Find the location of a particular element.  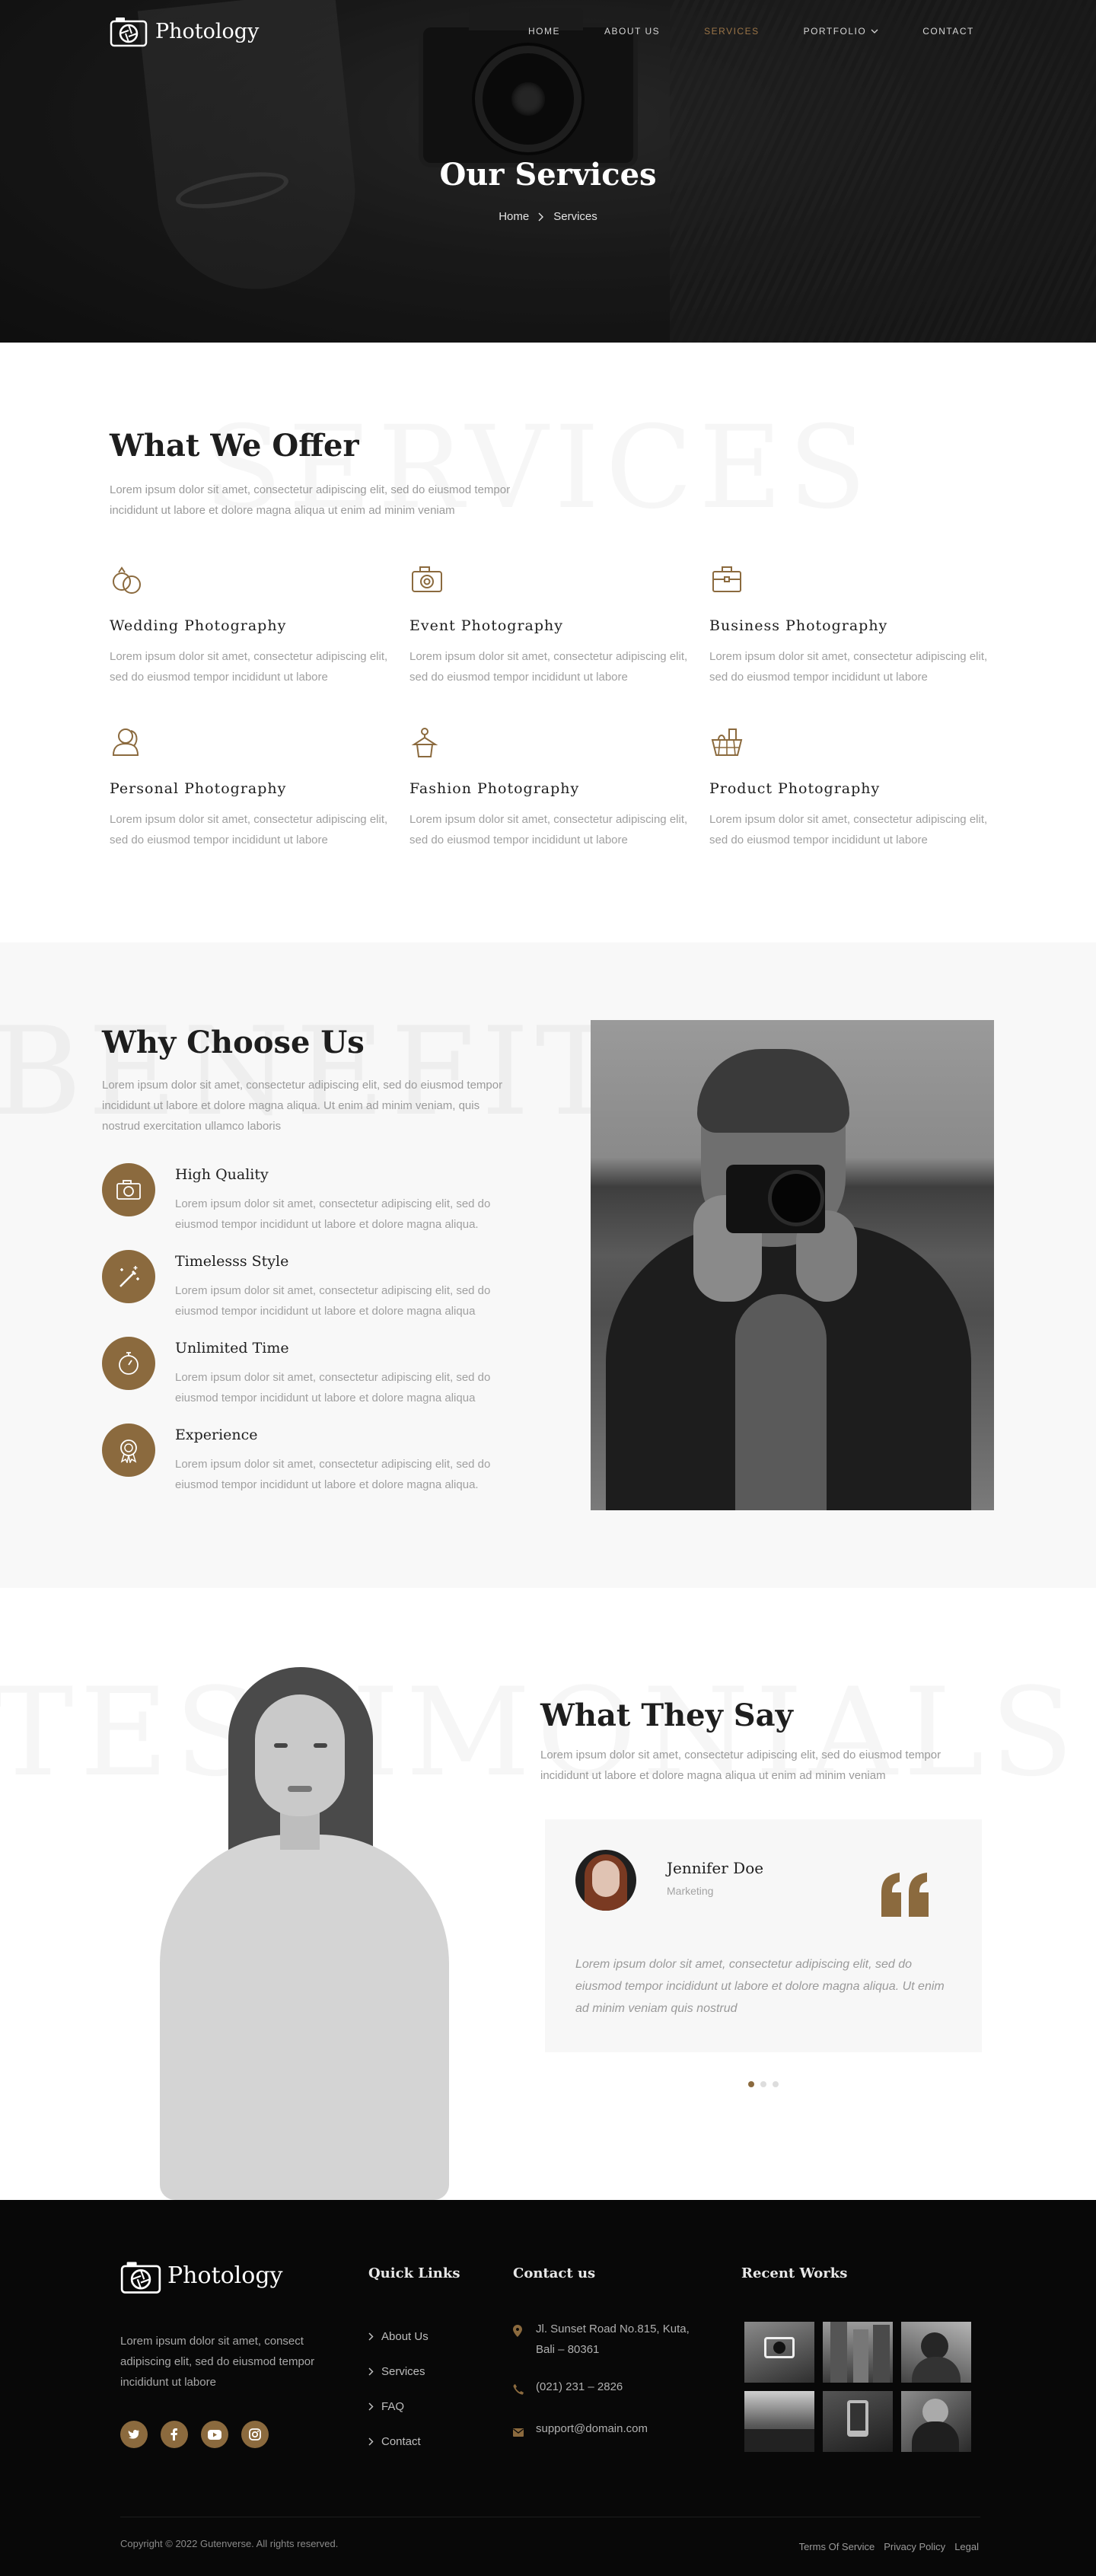

terms-of-service-link: Terms Of Service is located at coordinates (837, 2547).